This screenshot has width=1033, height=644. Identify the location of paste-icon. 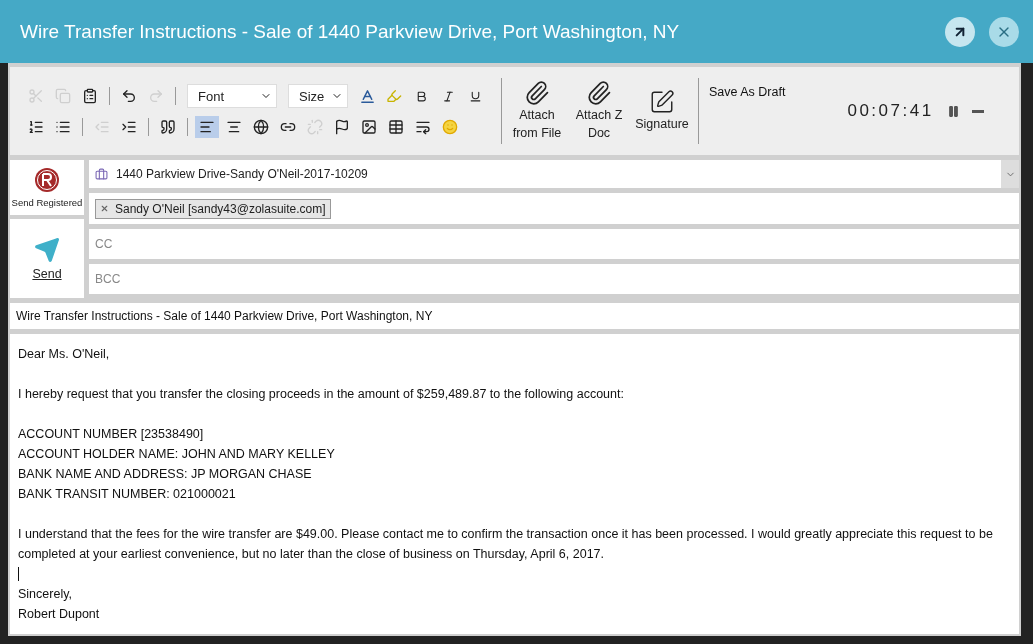
(90, 96).